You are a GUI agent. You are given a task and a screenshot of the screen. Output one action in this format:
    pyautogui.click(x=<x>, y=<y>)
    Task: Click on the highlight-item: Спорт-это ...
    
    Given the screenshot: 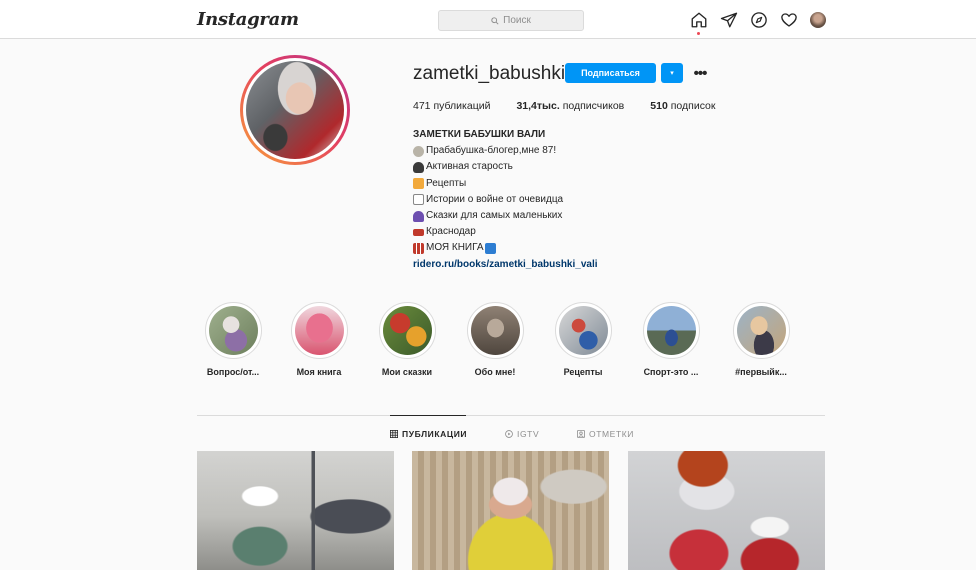 What is the action you would take?
    pyautogui.click(x=671, y=339)
    